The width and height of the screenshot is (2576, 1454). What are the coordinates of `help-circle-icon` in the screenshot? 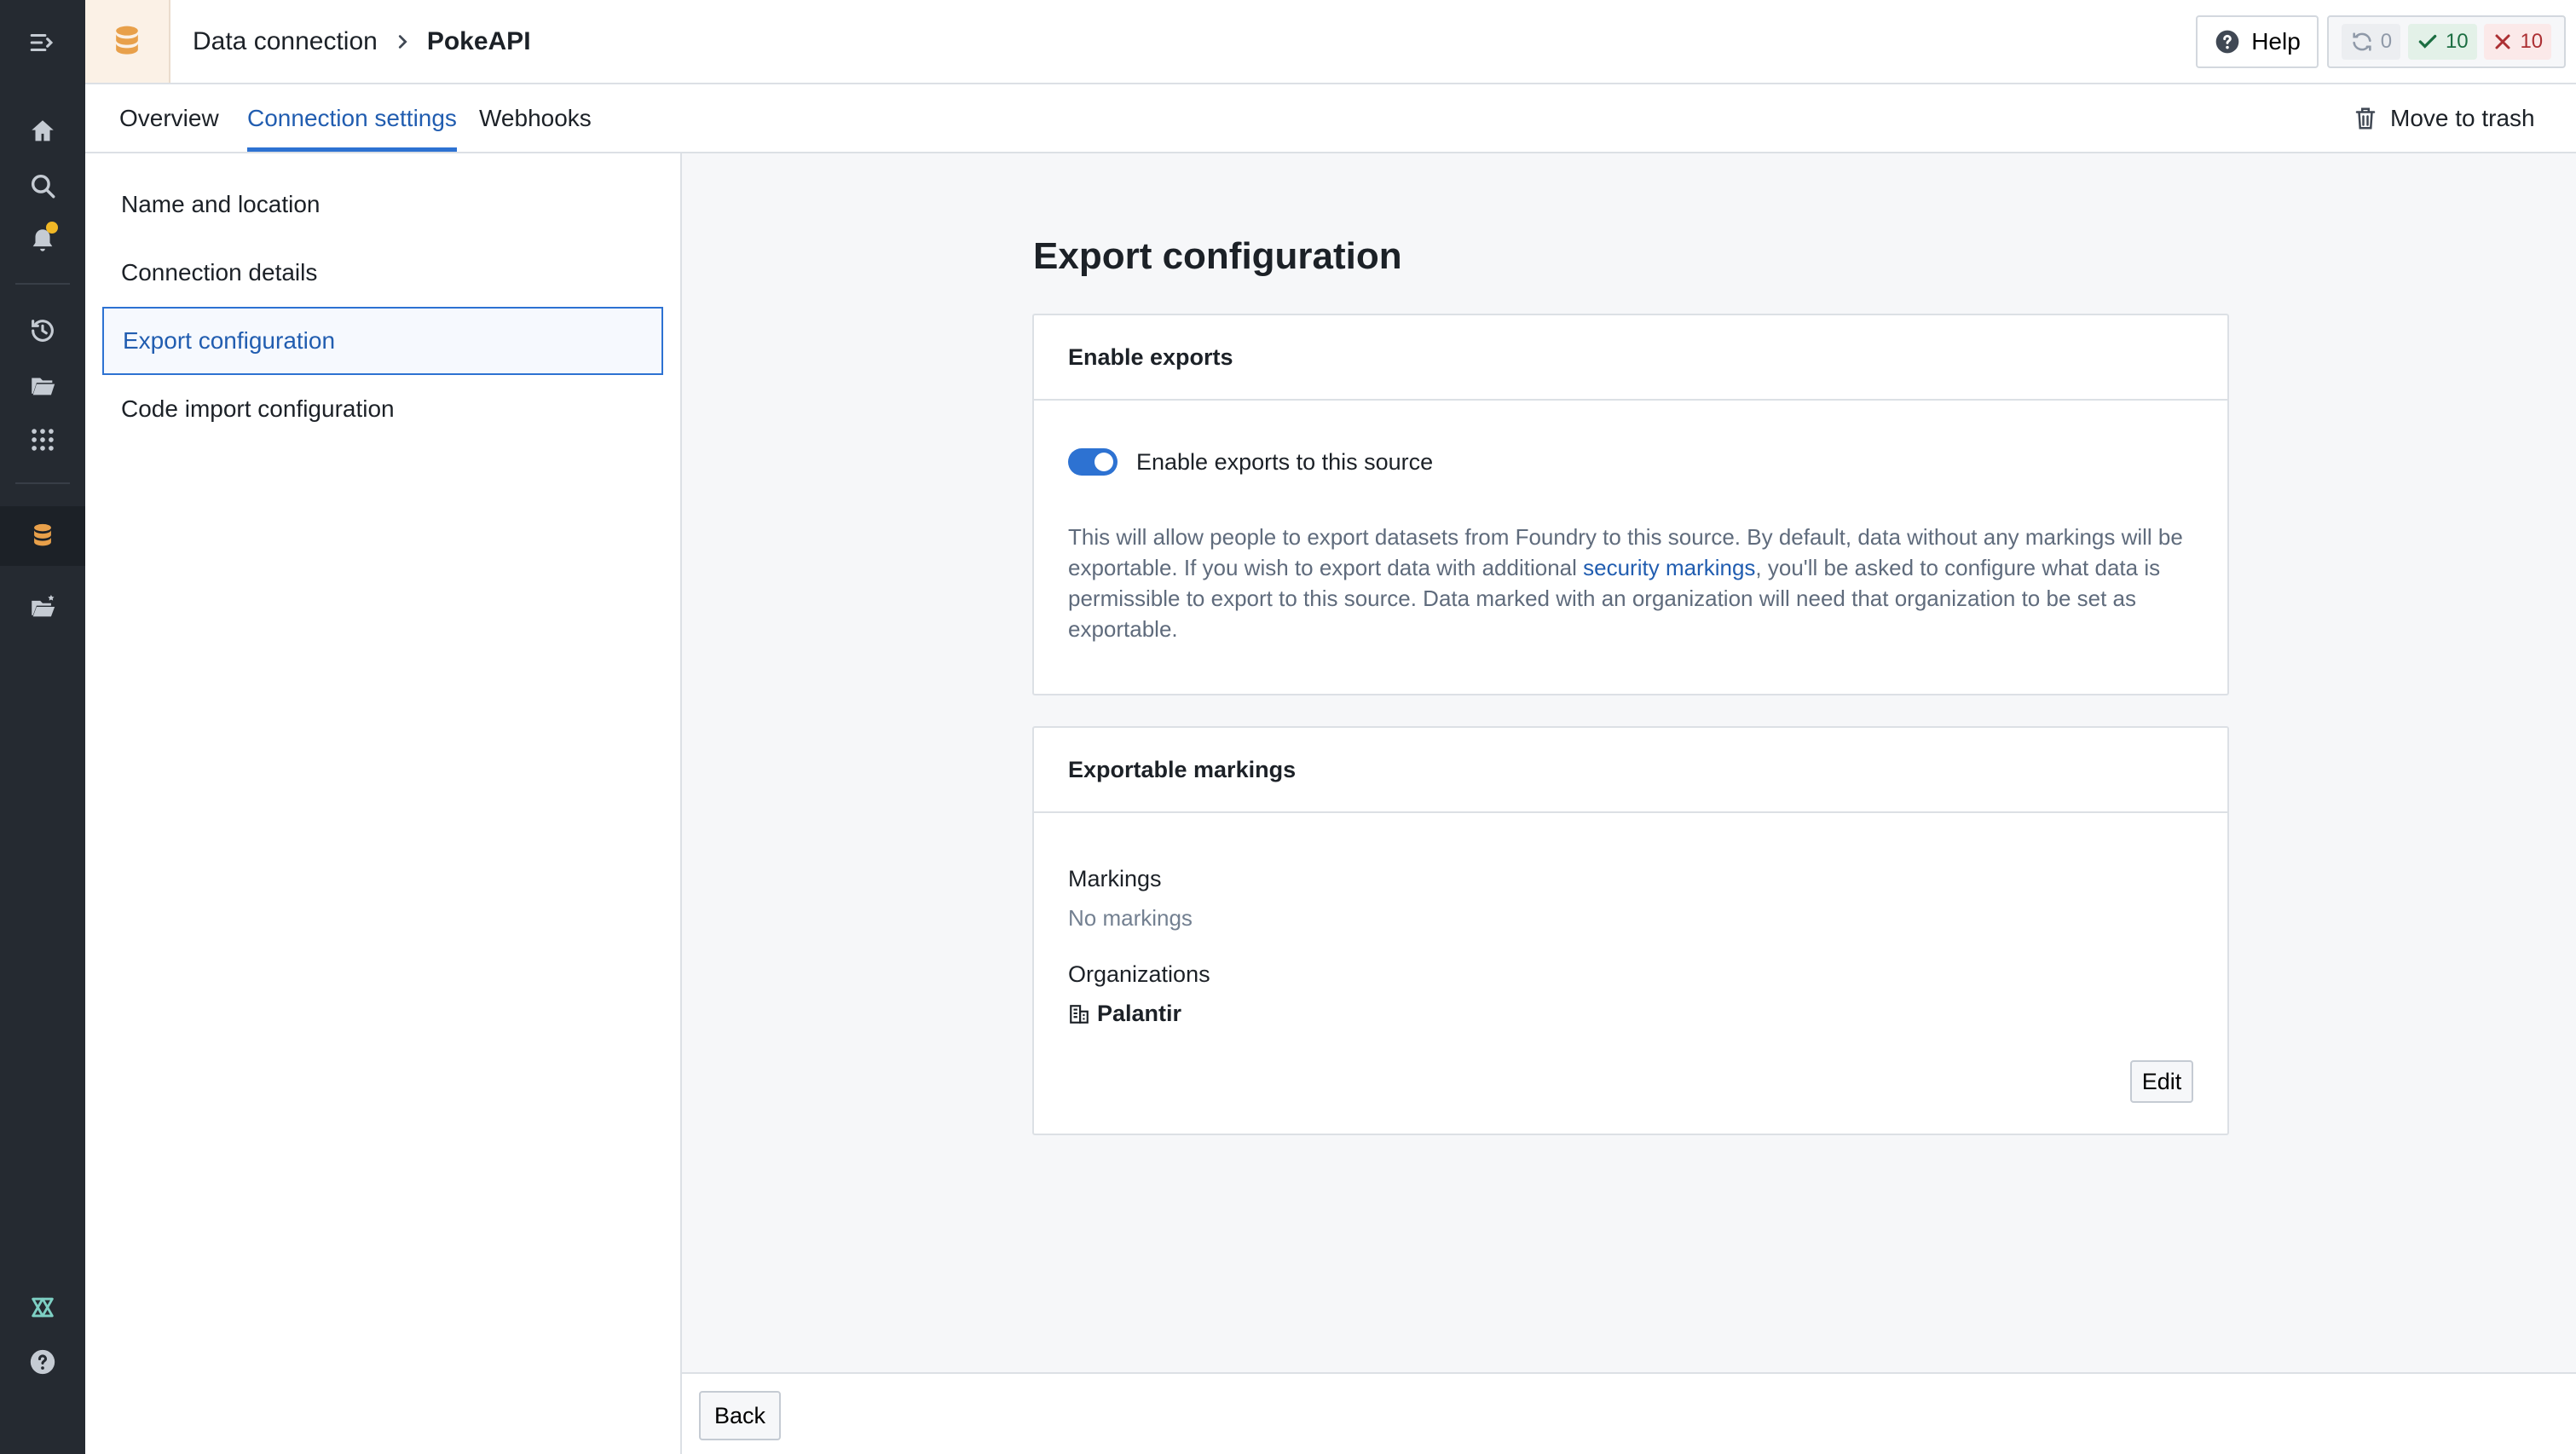 It's located at (42, 1362).